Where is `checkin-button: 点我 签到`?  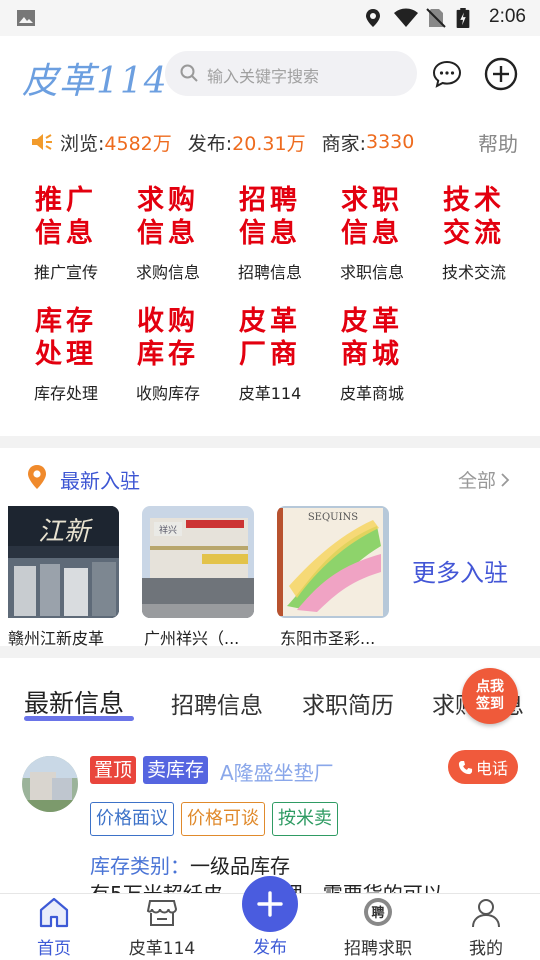
checkin-button: 点我 签到 is located at coordinates (490, 696).